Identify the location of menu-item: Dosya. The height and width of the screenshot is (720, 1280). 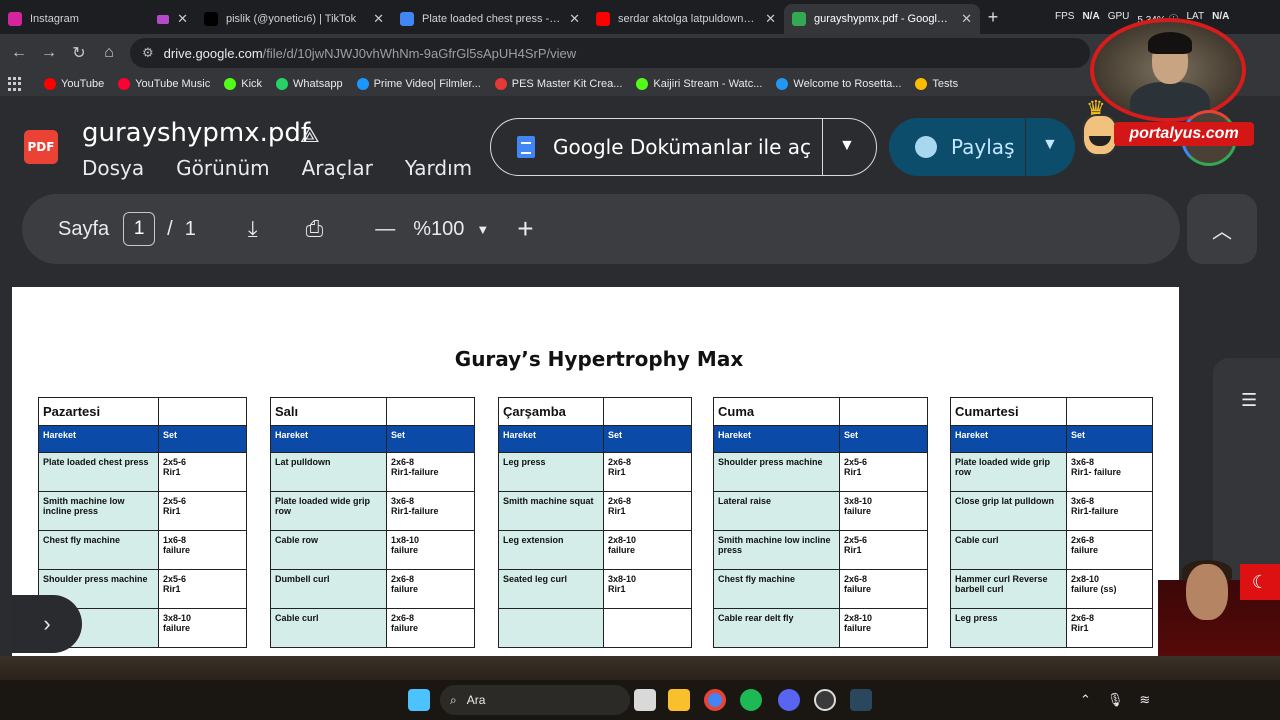
(113, 168).